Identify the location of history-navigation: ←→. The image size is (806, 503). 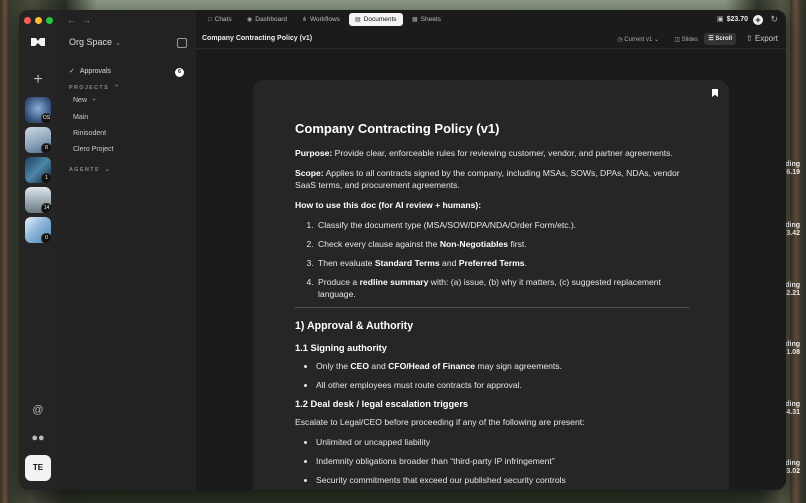
(82, 20).